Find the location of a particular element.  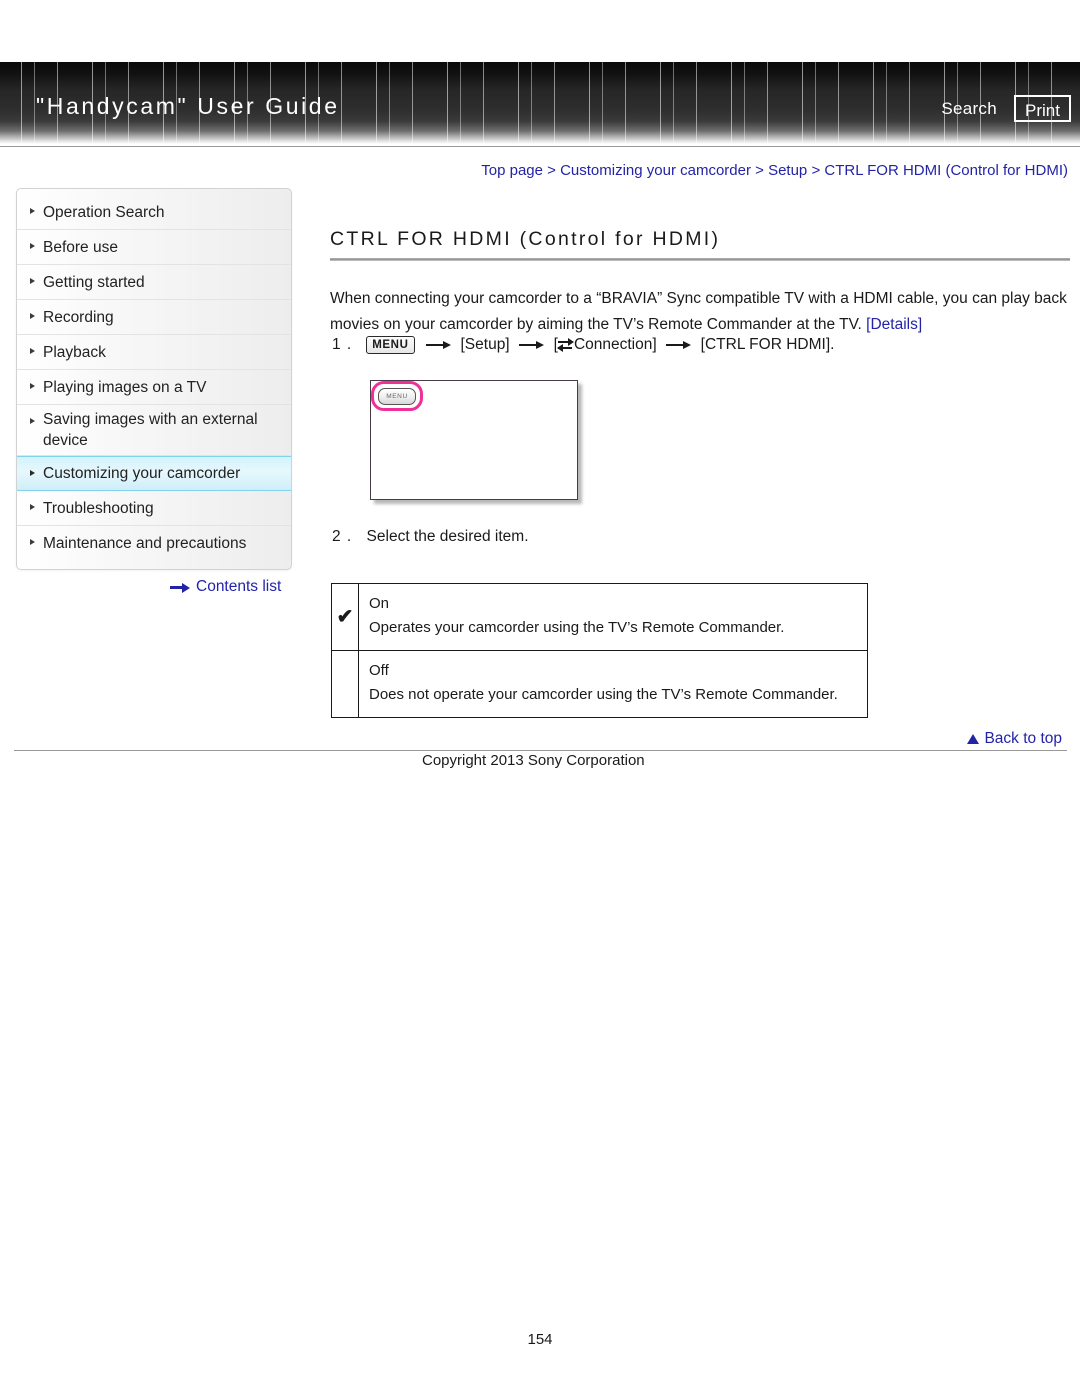

sidebar-item-label: Saving images with an external device is located at coordinates (150, 430).